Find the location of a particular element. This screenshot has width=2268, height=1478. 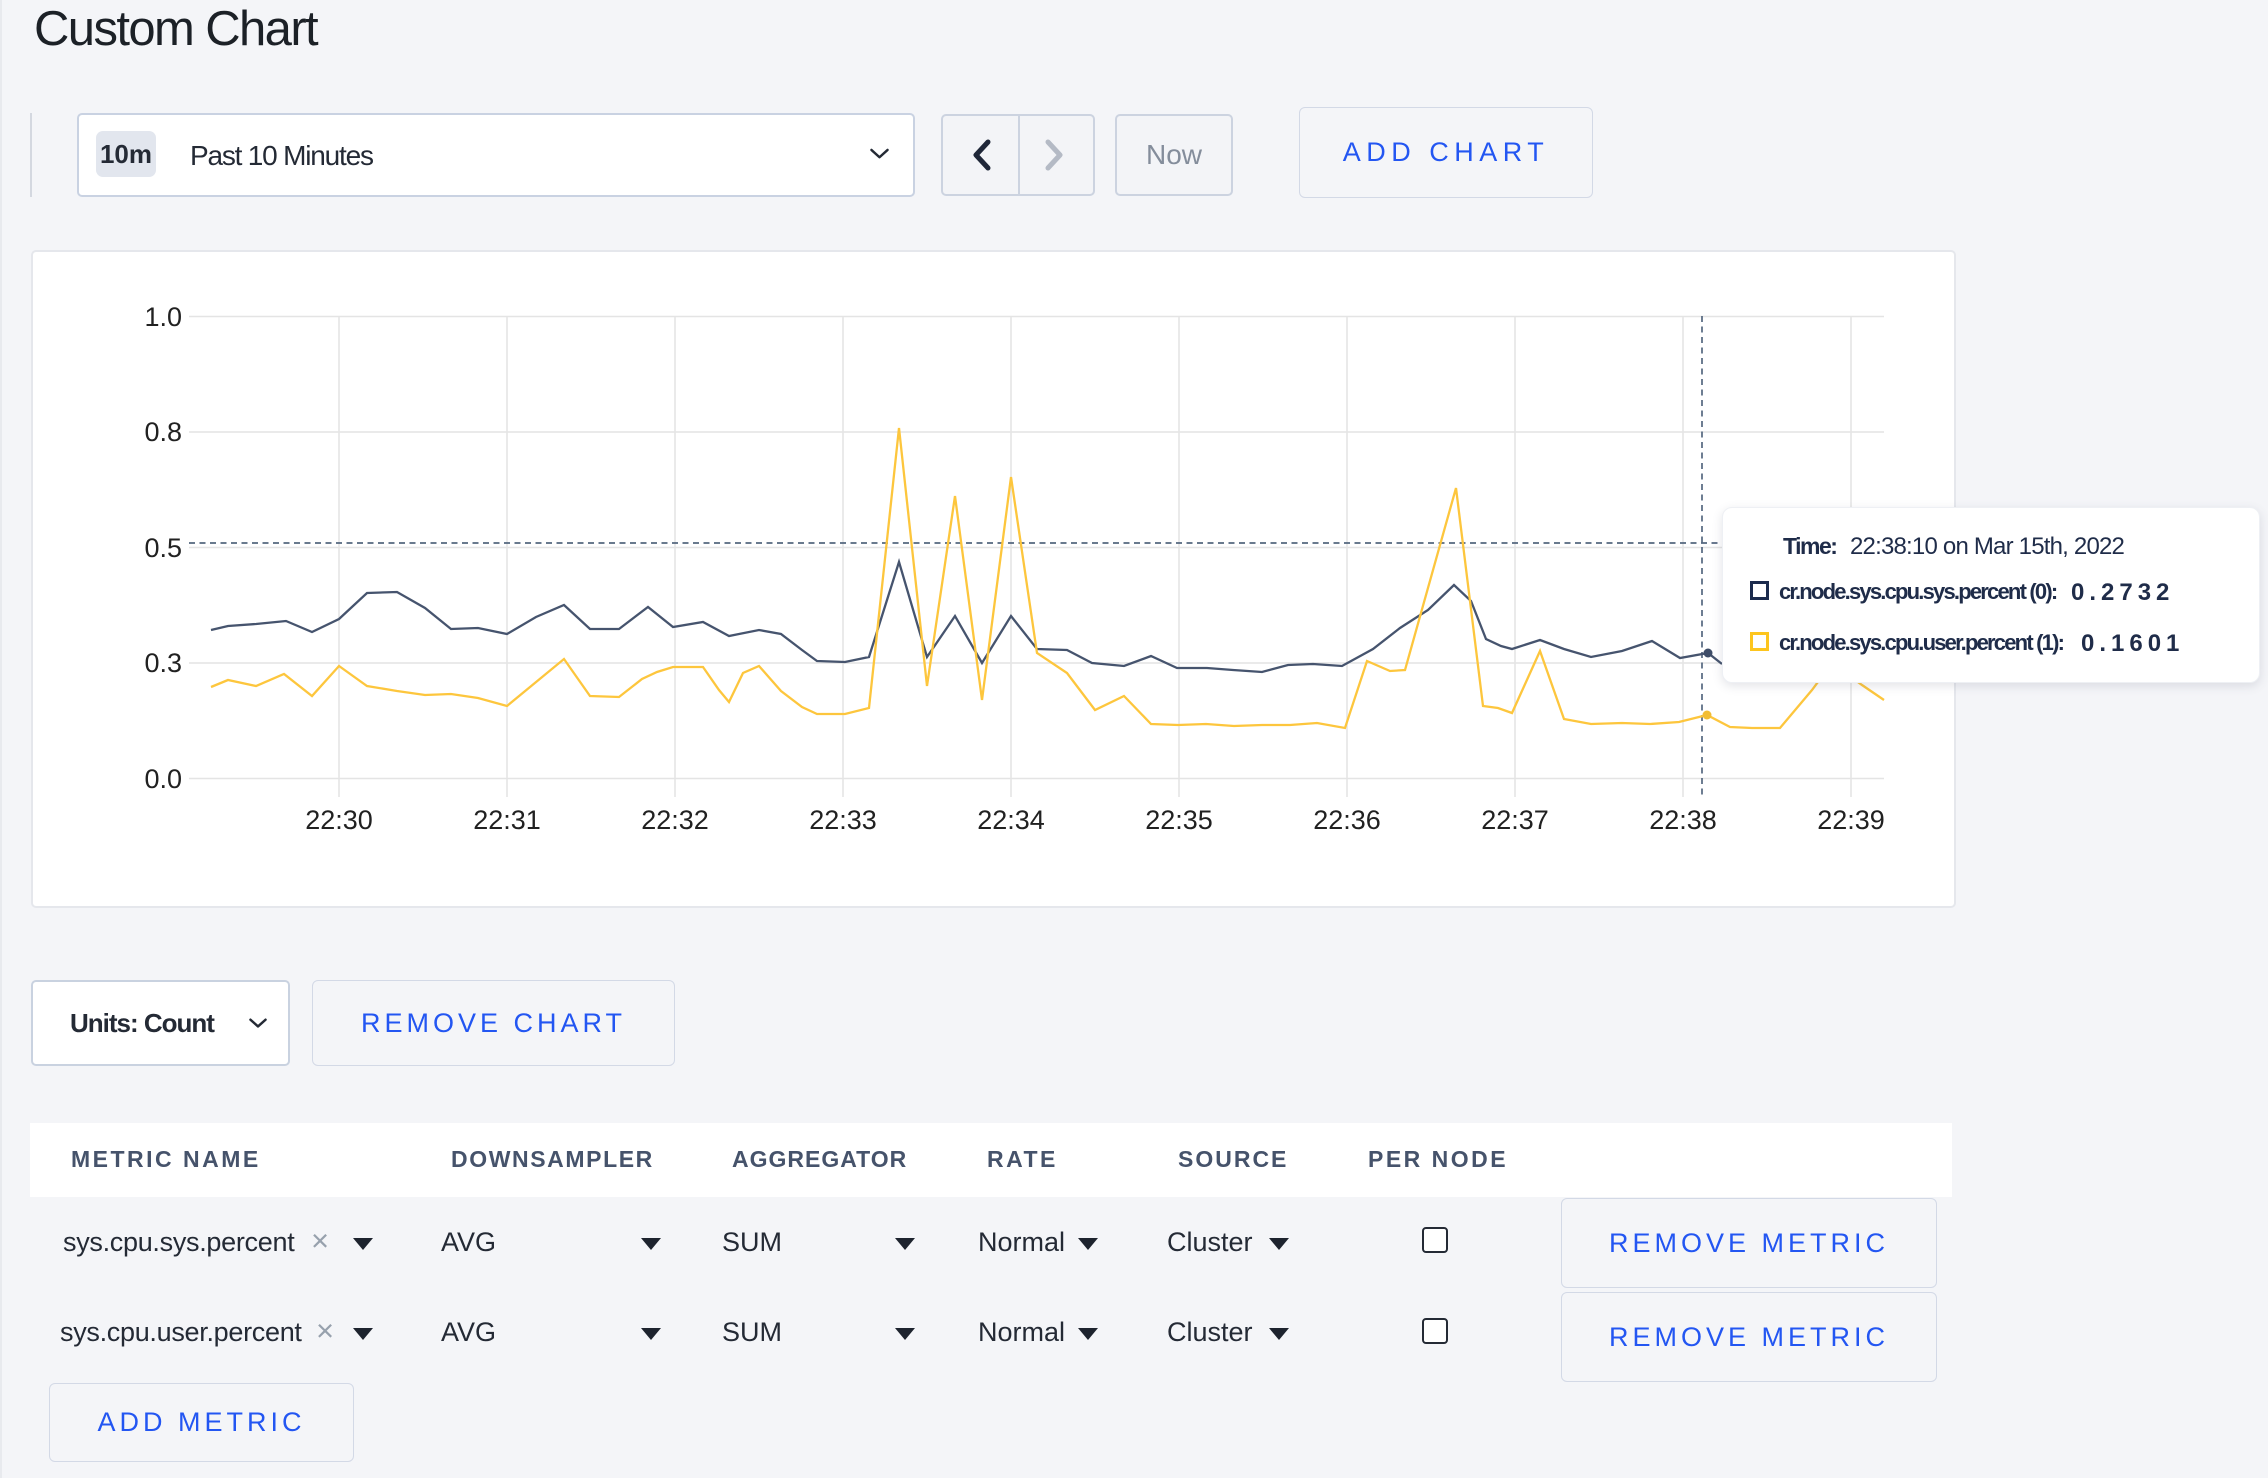

svg-text: 22:36 is located at coordinates (1347, 820).